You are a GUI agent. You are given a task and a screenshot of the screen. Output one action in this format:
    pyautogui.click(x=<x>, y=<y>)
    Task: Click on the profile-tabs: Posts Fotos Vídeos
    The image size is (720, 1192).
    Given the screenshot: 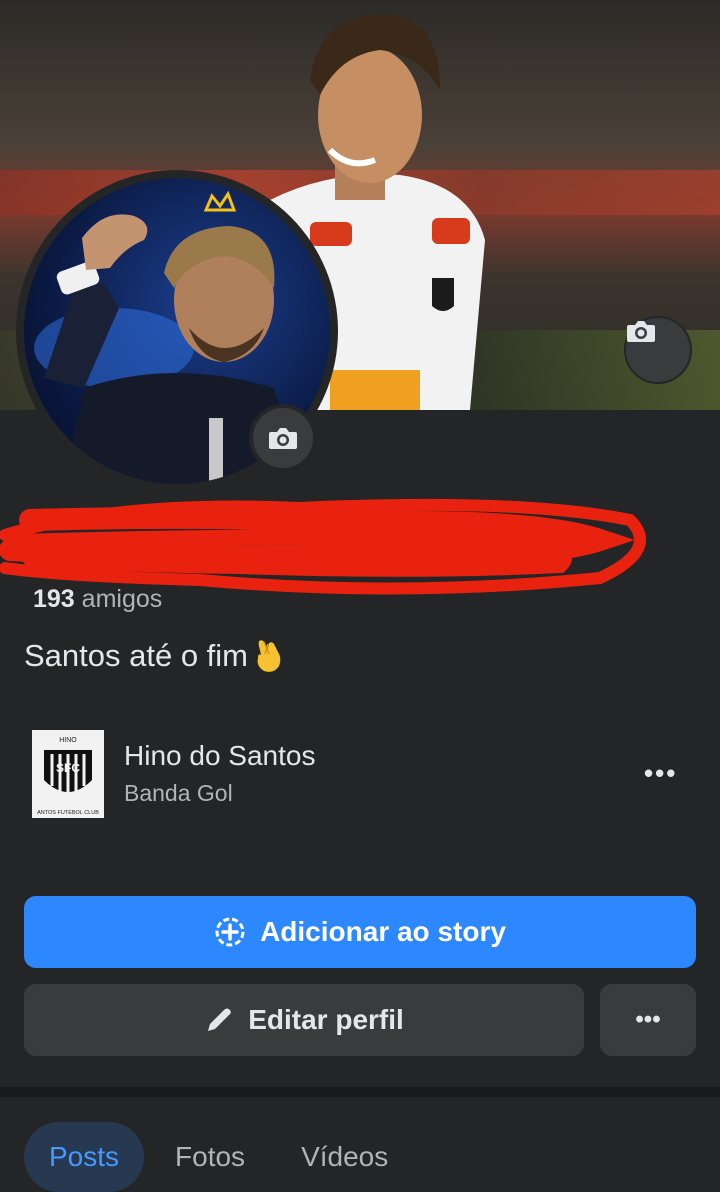 What is the action you would take?
    pyautogui.click(x=218, y=1157)
    